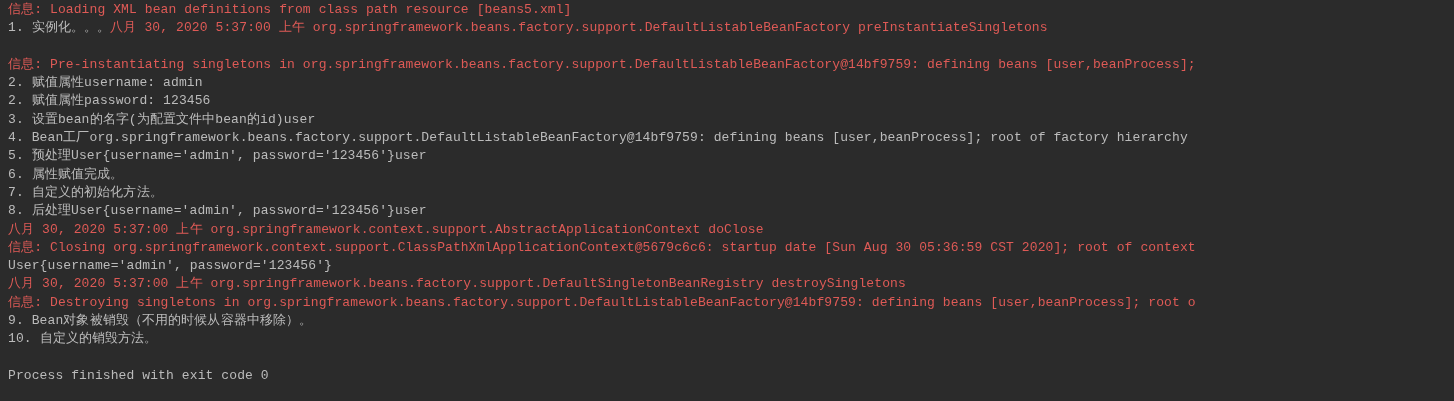 The width and height of the screenshot is (1454, 401). I want to click on console-output-text: User{username='admin', password='123456'}, so click(170, 266).